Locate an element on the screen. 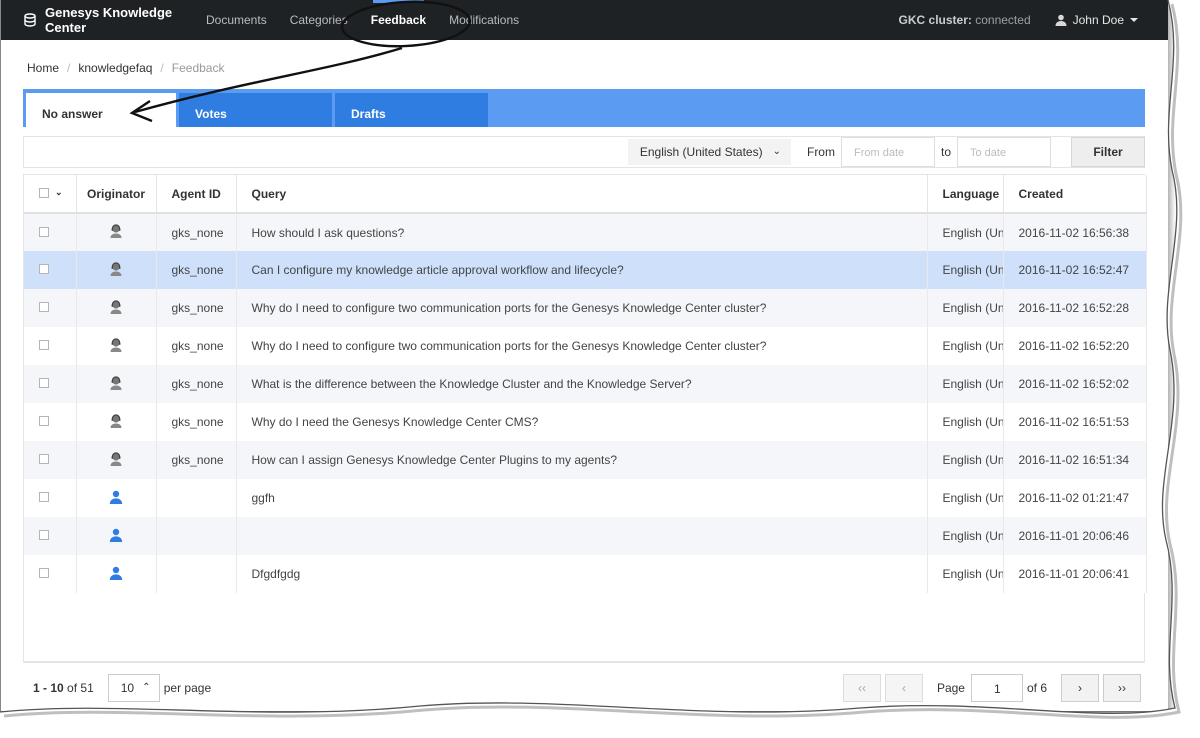  col-language: Language is located at coordinates (965, 194).